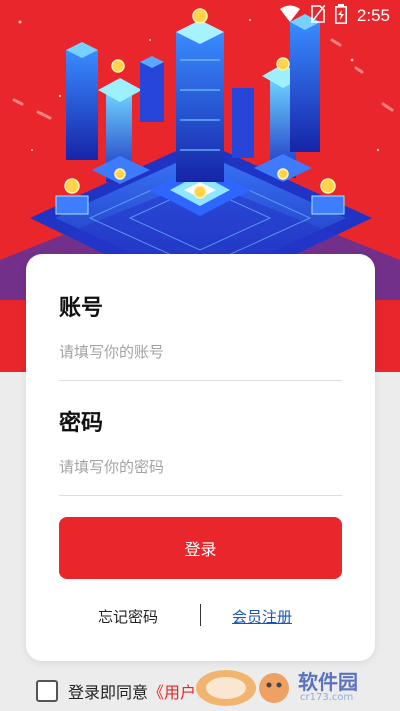 Image resolution: width=400 pixels, height=711 pixels. What do you see at coordinates (200, 16) in the screenshot?
I see `status-bar: 2:55` at bounding box center [200, 16].